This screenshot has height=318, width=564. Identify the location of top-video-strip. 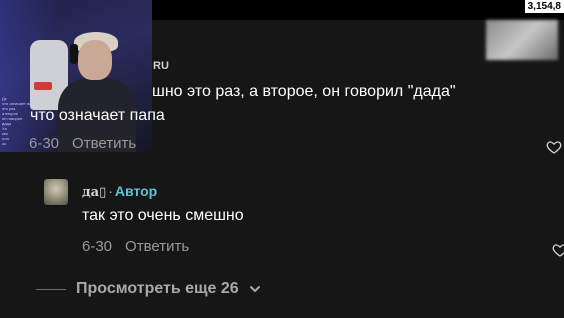
(358, 10).